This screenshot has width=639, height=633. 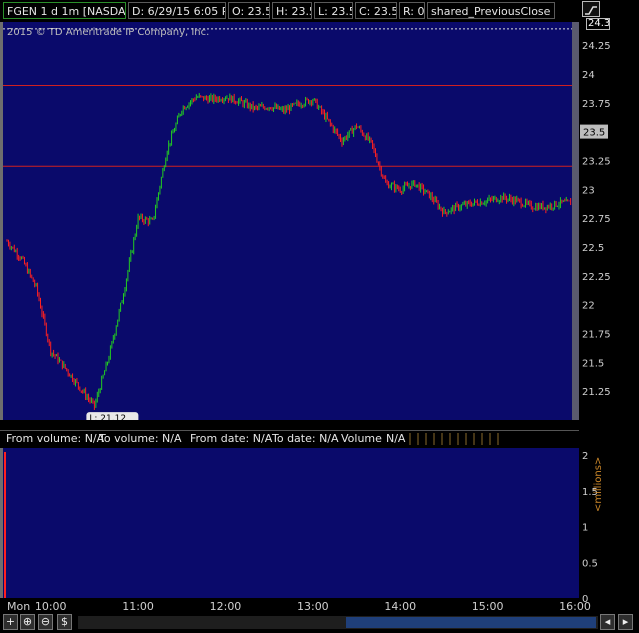 I want to click on volume-header-ticks, so click(x=454, y=439).